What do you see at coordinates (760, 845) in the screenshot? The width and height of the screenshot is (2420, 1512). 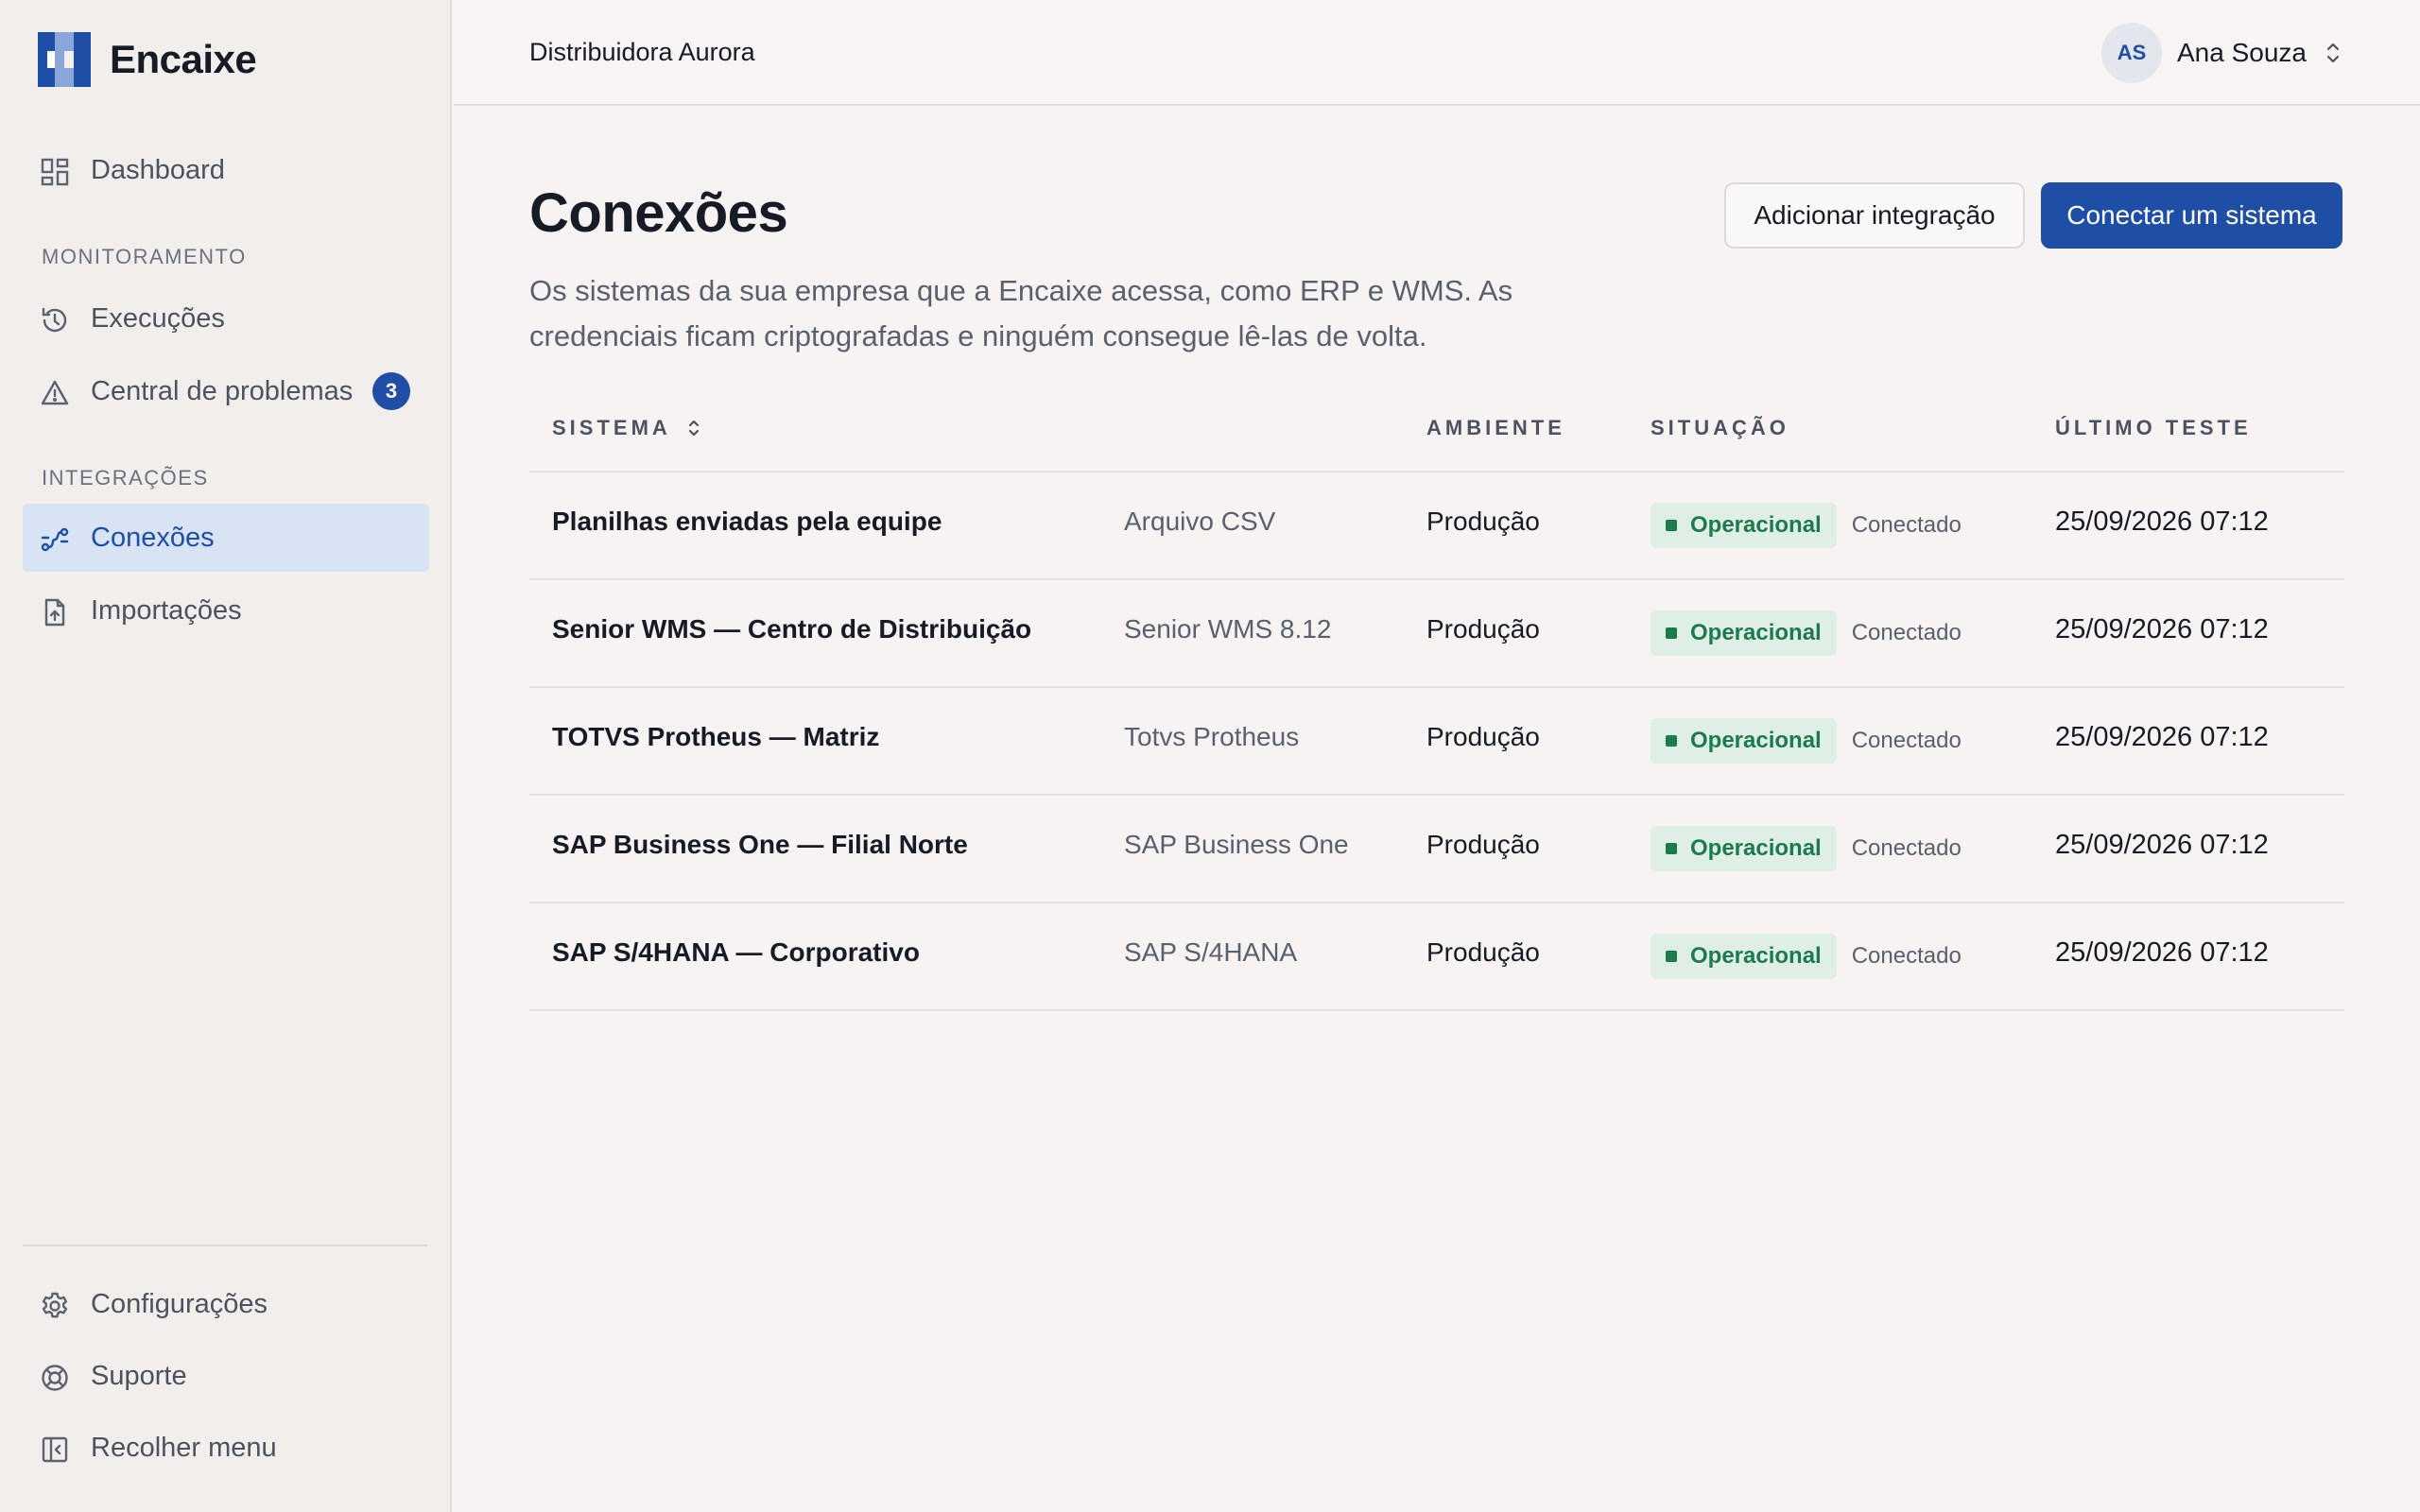 I see `system-name: SAP Business One — Filial Norte` at bounding box center [760, 845].